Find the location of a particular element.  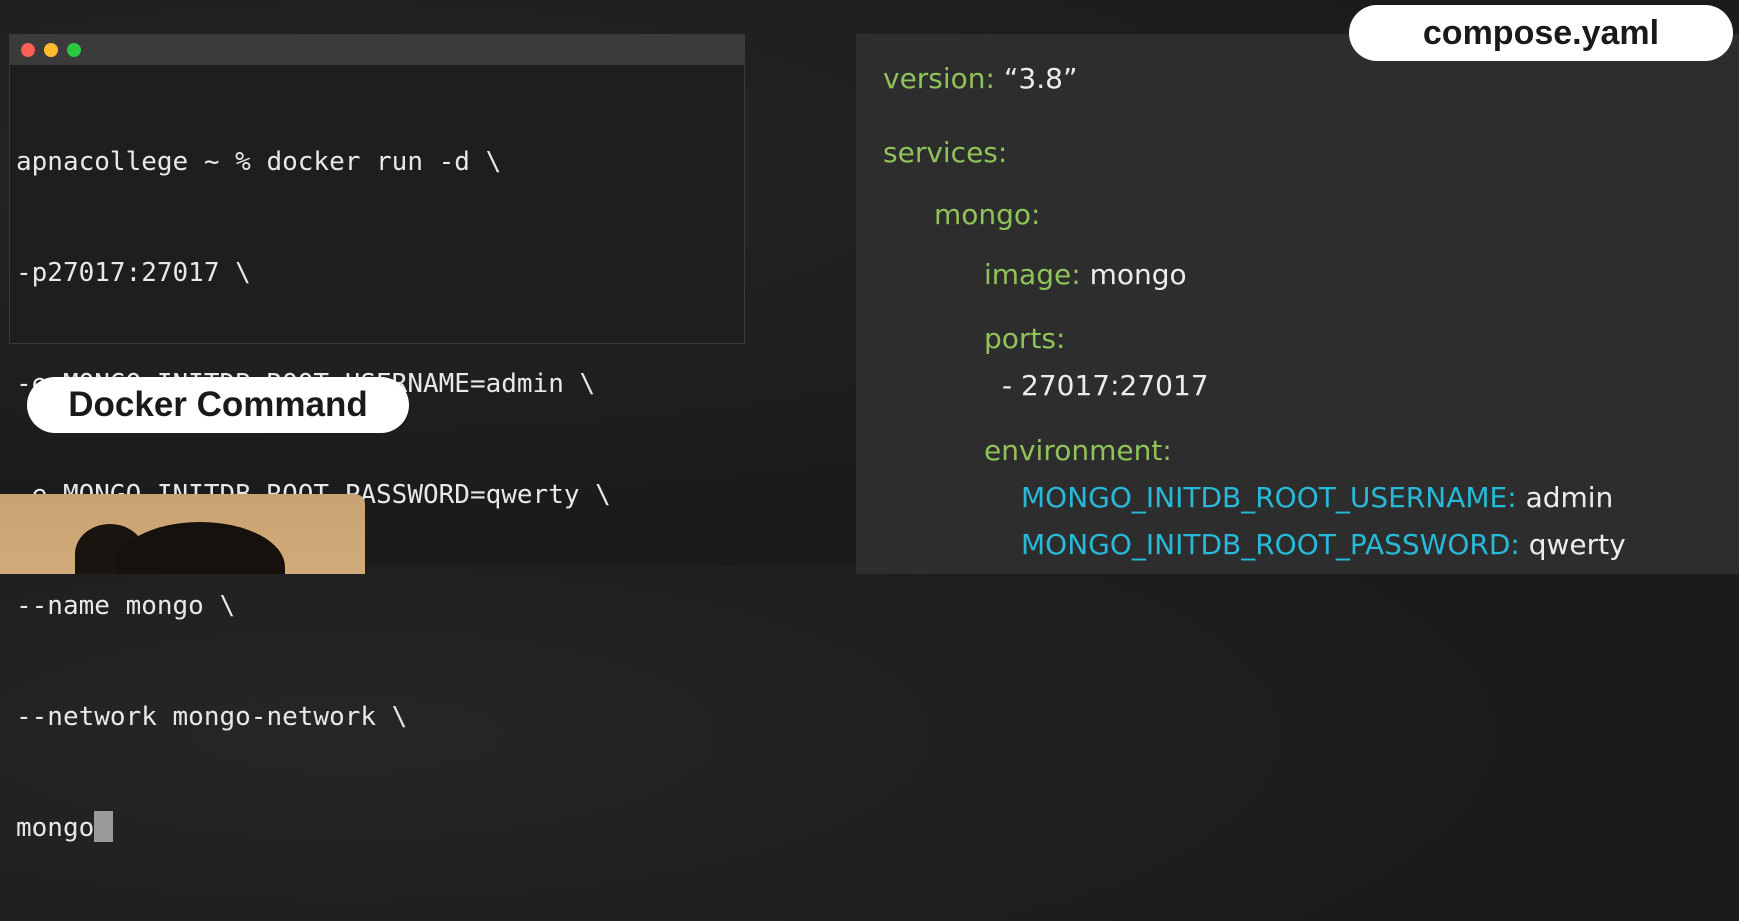

yaml-env-password-line: MONGO_INITDB_ROOT_PASSWORD: qwerty is located at coordinates (1323, 545).